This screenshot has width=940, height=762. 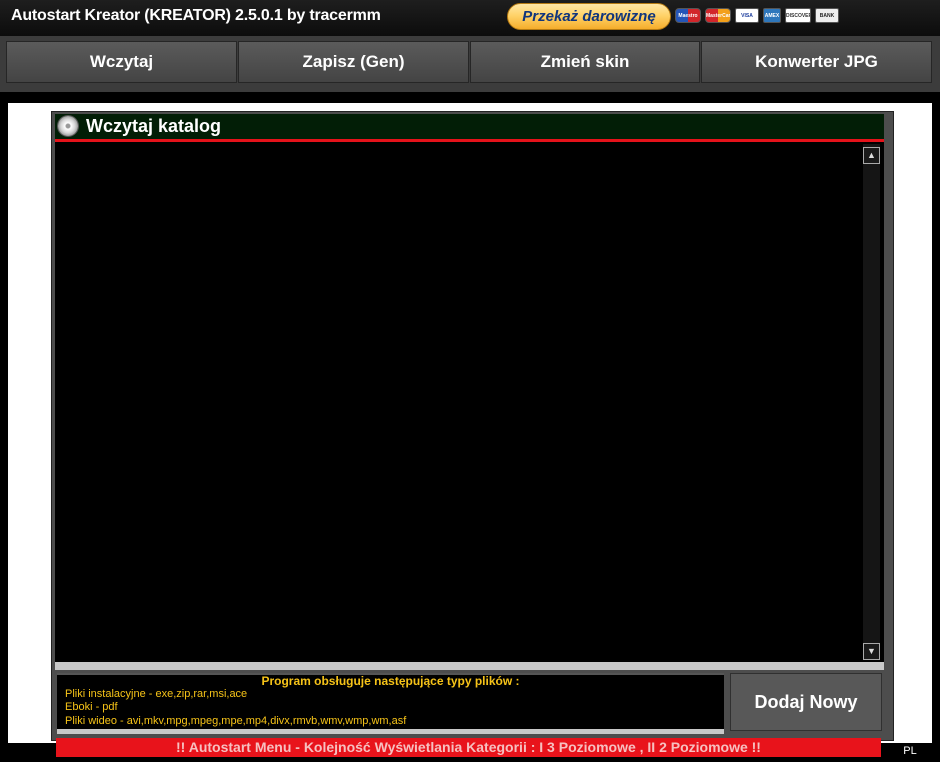 What do you see at coordinates (469, 128) in the screenshot?
I see `panel-header: Wczytaj katalog` at bounding box center [469, 128].